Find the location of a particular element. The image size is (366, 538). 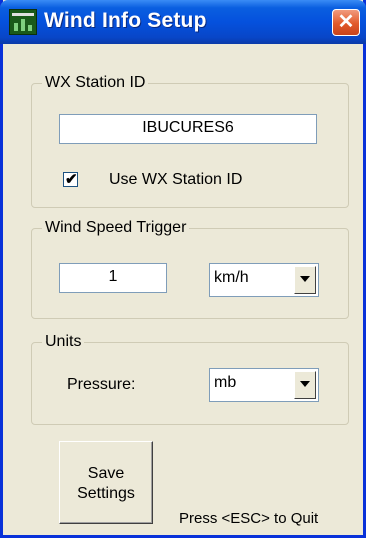

wind-trigger-legend: Wind Speed Trigger is located at coordinates (116, 227).